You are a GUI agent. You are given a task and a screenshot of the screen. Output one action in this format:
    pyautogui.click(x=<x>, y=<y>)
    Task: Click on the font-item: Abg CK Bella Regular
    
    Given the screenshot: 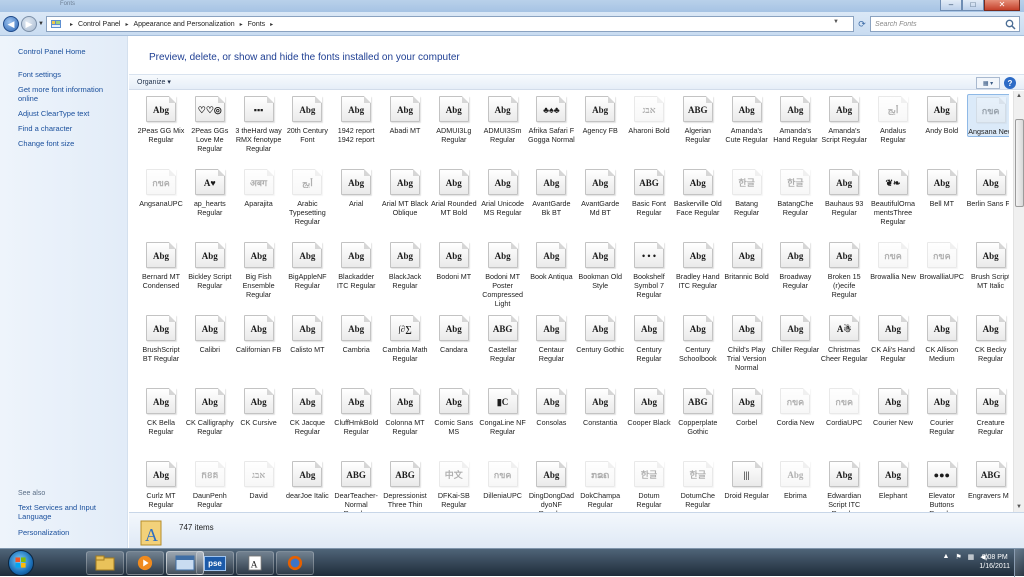 What is the action you would take?
    pyautogui.click(x=161, y=411)
    